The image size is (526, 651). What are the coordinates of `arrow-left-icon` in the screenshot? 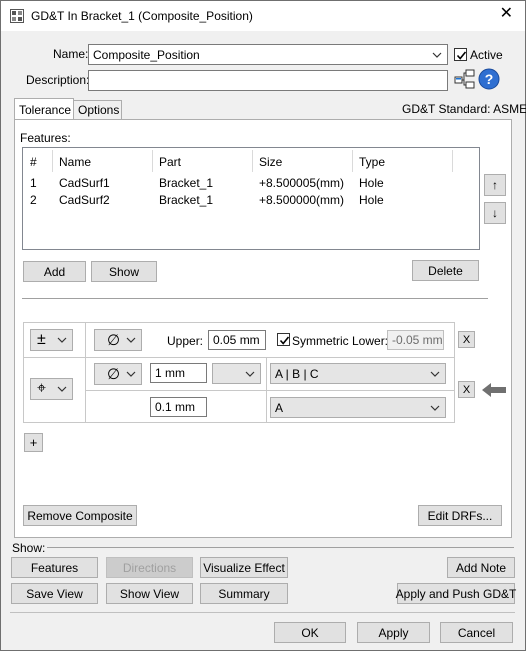 It's located at (494, 390).